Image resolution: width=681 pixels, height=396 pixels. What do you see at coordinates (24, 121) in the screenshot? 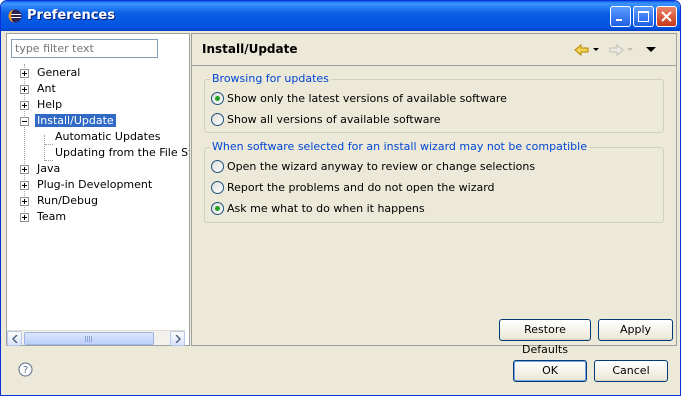
I see `collapse-icon` at bounding box center [24, 121].